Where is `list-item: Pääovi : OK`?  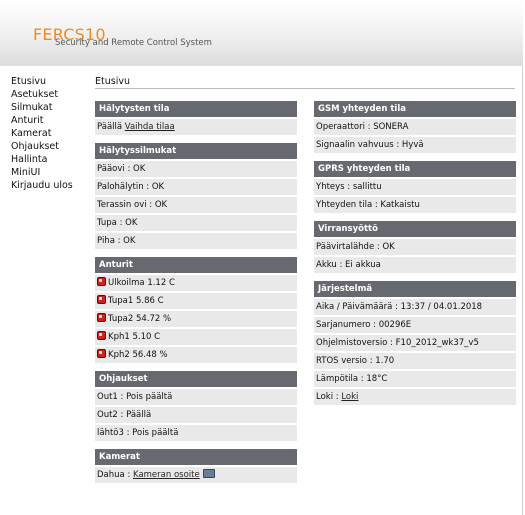
list-item: Pääovi : OK is located at coordinates (196, 169).